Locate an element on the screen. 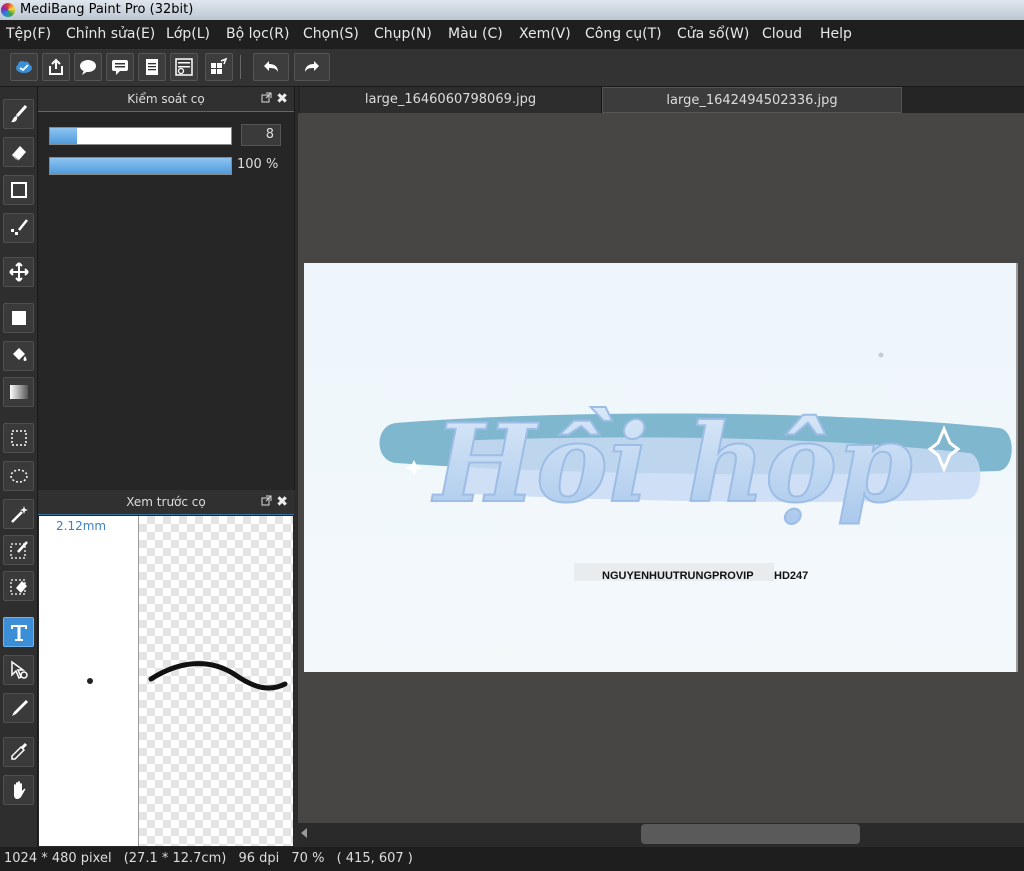 This screenshot has height=871, width=1024. status-dpi: 96 dpi is located at coordinates (259, 858).